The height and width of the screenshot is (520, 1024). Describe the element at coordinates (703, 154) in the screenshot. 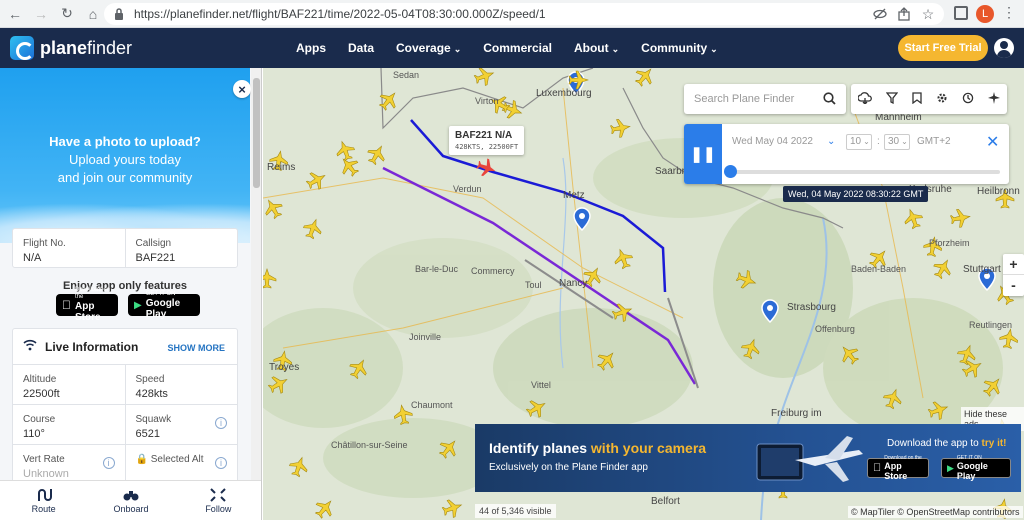

I see `pause-button: ❚❚` at that location.